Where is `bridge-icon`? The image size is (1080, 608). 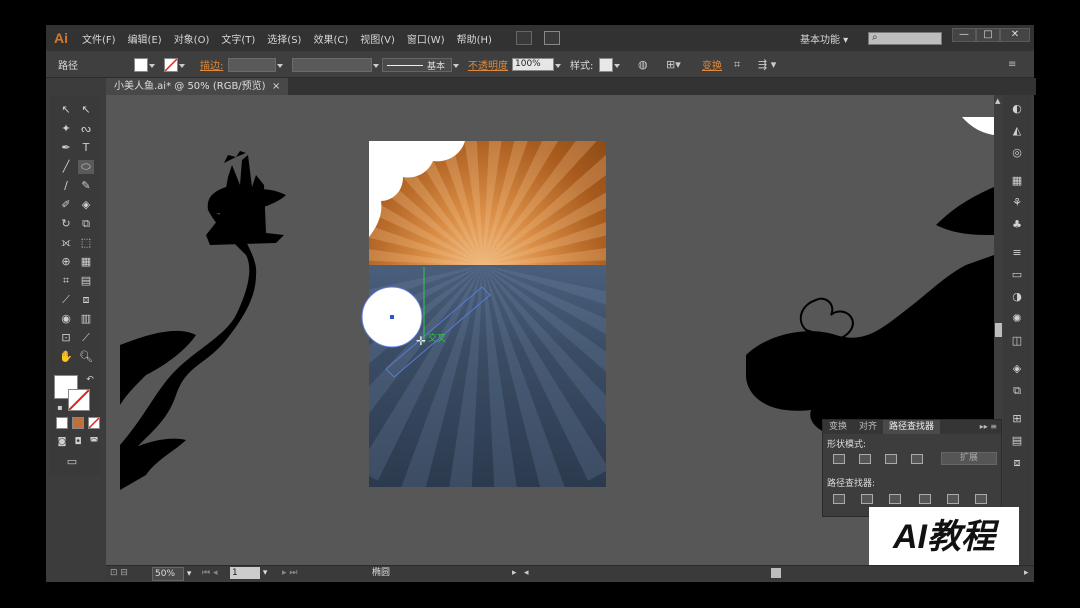
bridge-icon is located at coordinates (523, 38).